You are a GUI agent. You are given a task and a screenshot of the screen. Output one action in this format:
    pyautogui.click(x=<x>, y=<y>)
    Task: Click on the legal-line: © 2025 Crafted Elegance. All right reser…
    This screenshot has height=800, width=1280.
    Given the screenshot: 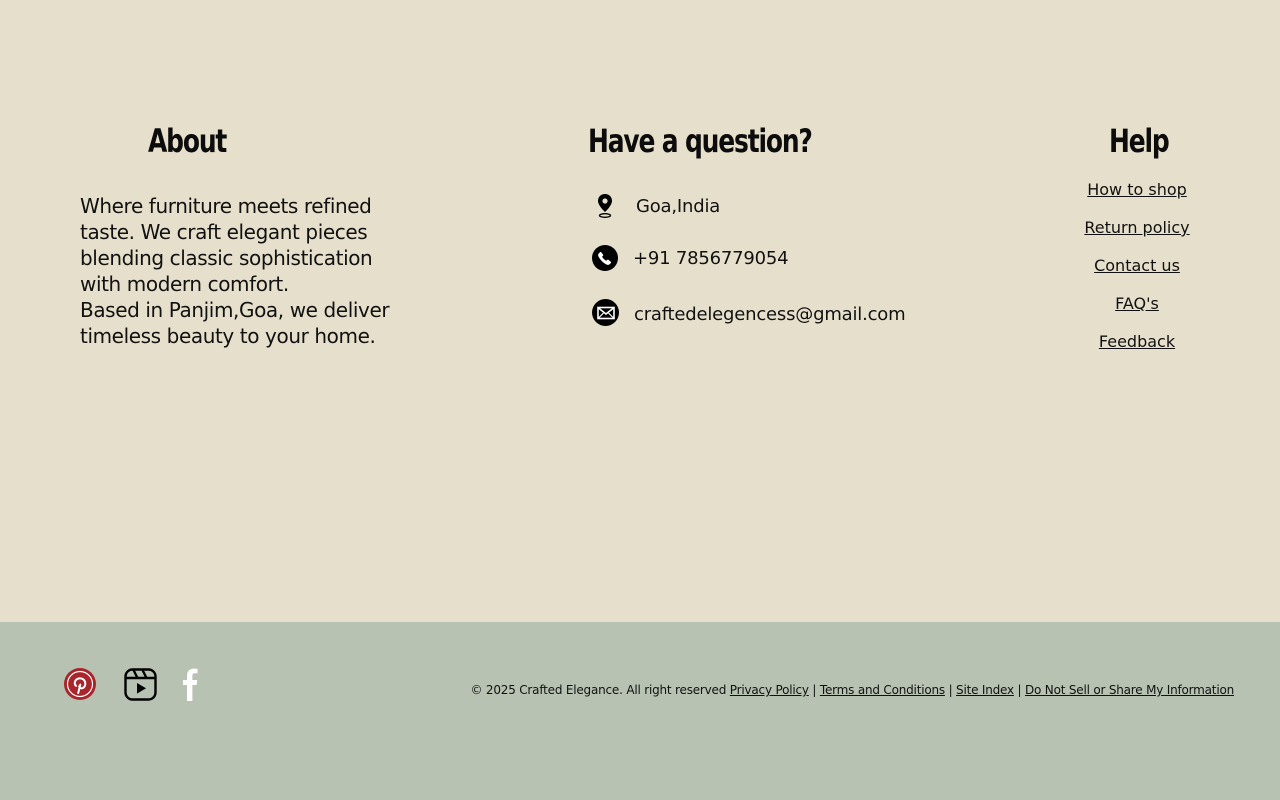 What is the action you would take?
    pyautogui.click(x=852, y=690)
    